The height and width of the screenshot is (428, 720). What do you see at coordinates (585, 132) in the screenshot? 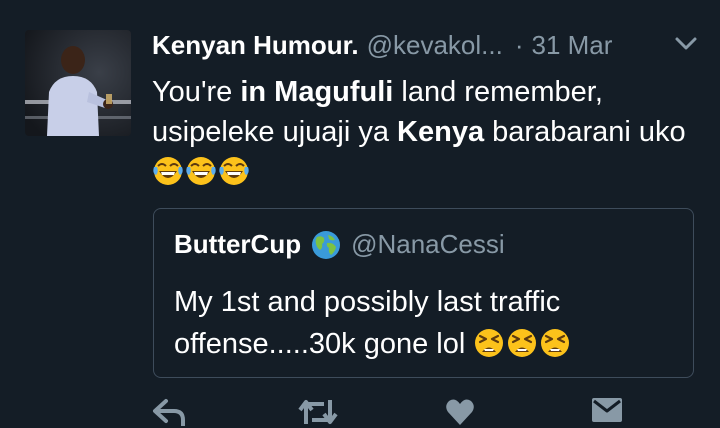
I see `tweet-text-part: barabarani uko` at bounding box center [585, 132].